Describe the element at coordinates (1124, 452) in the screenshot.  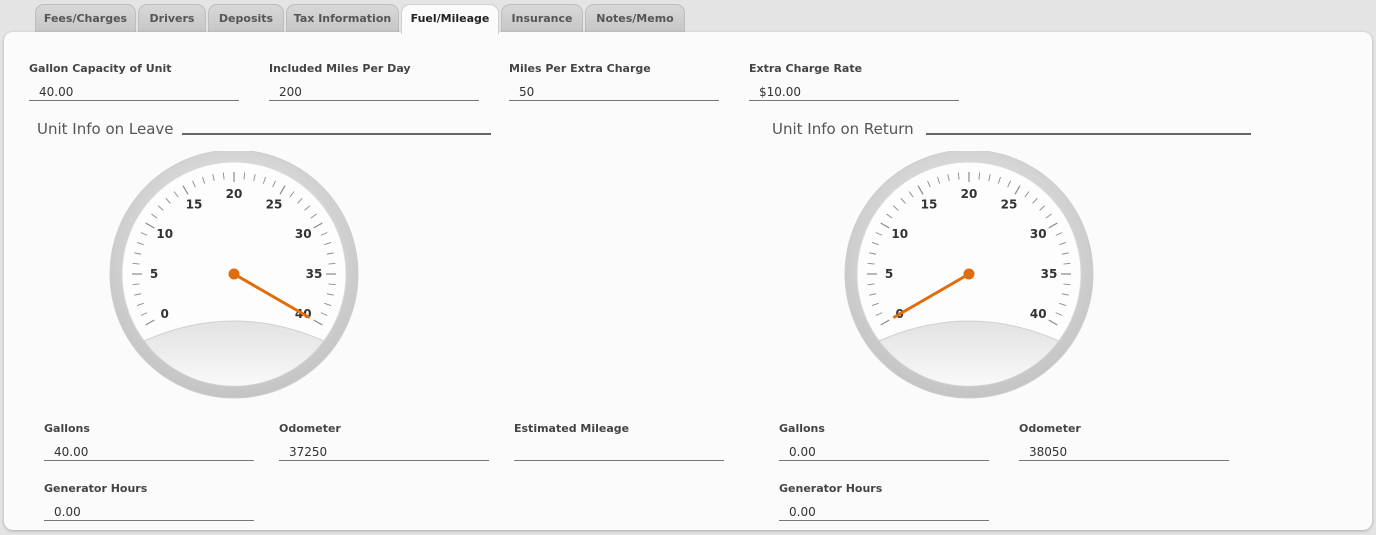
I see `return-odometer-input` at that location.